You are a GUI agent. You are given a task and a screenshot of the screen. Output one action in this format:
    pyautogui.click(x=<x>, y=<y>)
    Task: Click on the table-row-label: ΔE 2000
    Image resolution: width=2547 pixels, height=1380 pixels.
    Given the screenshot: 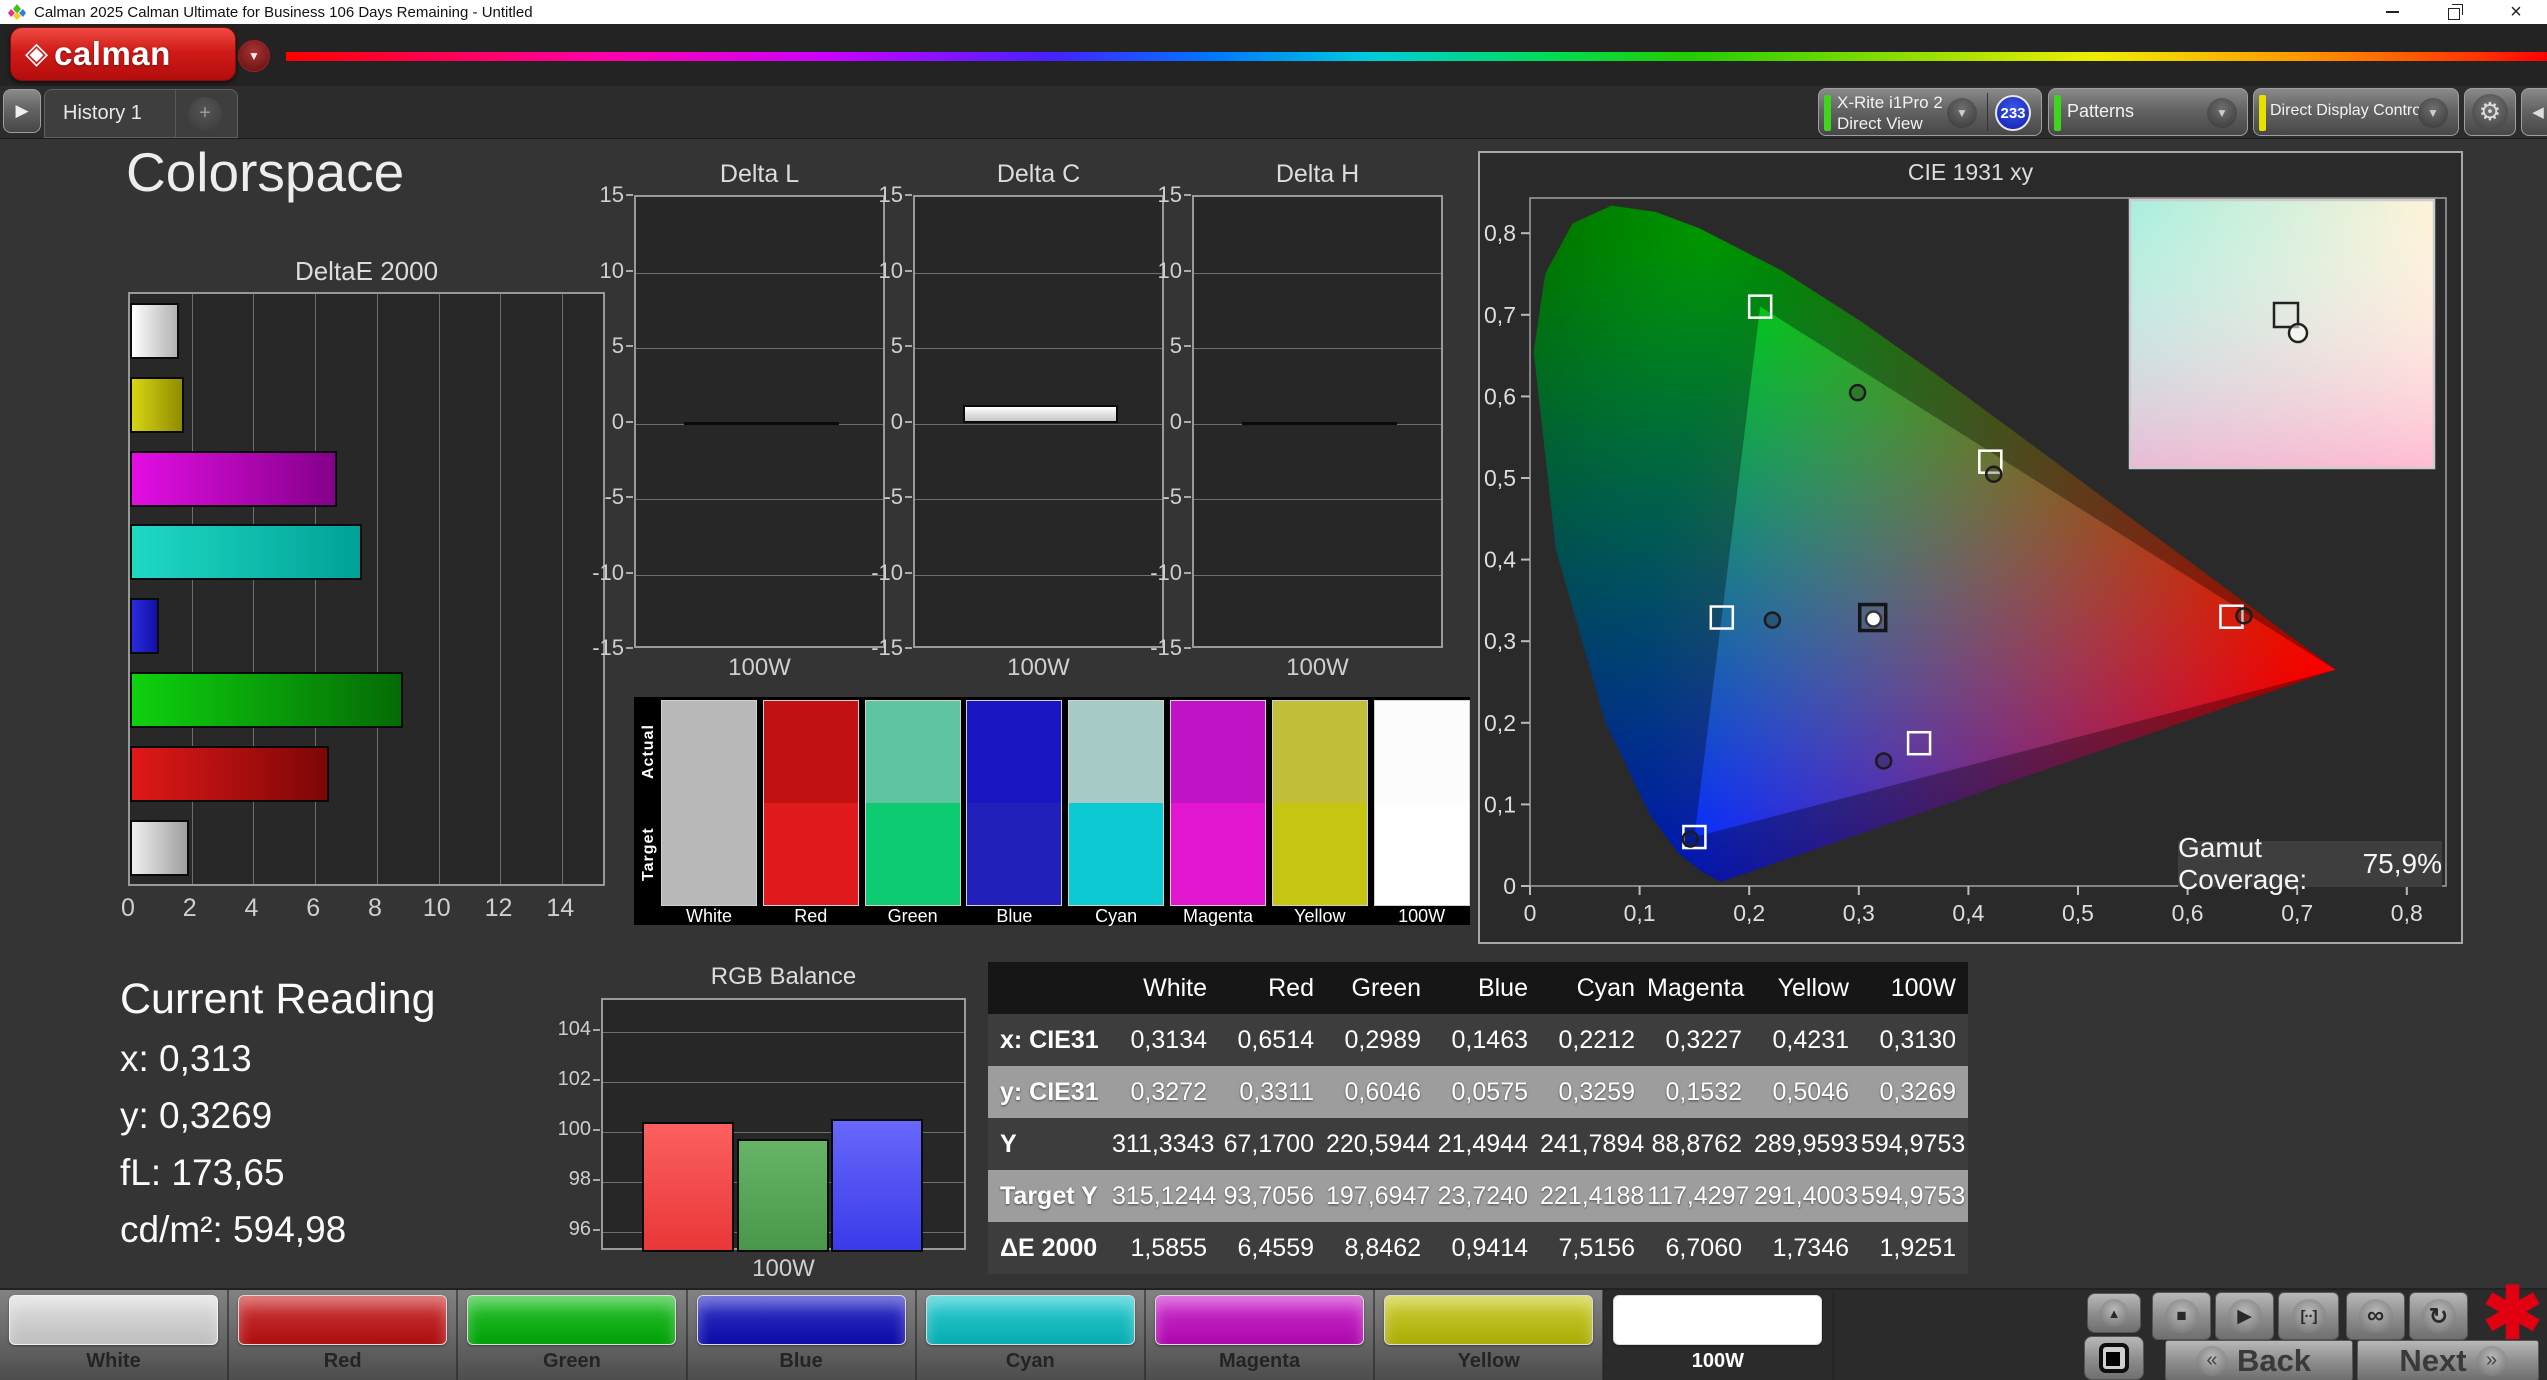 What is the action you would take?
    pyautogui.click(x=1050, y=1248)
    